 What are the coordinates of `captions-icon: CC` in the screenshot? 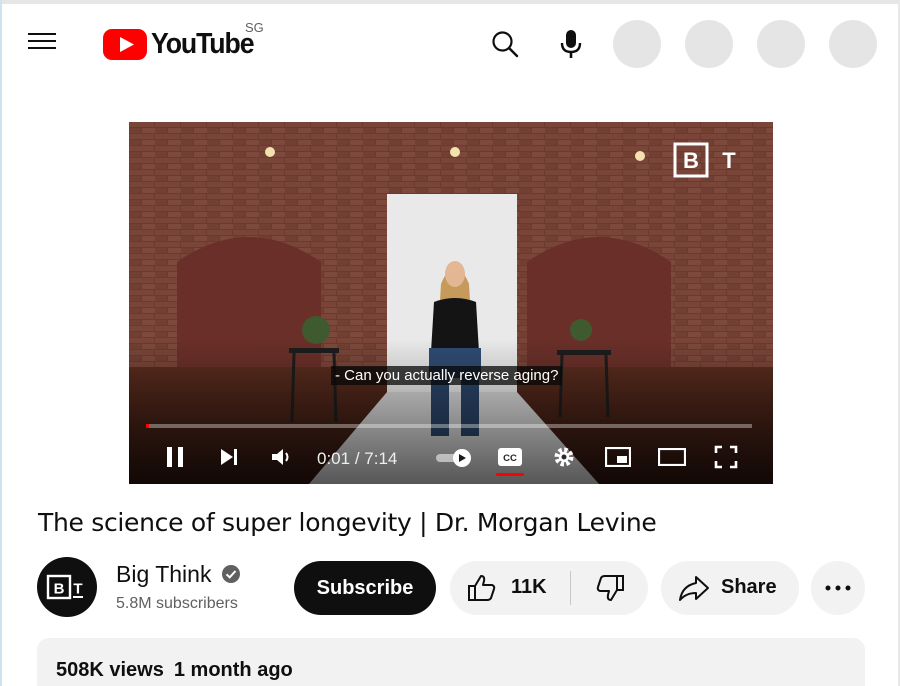 It's located at (510, 457).